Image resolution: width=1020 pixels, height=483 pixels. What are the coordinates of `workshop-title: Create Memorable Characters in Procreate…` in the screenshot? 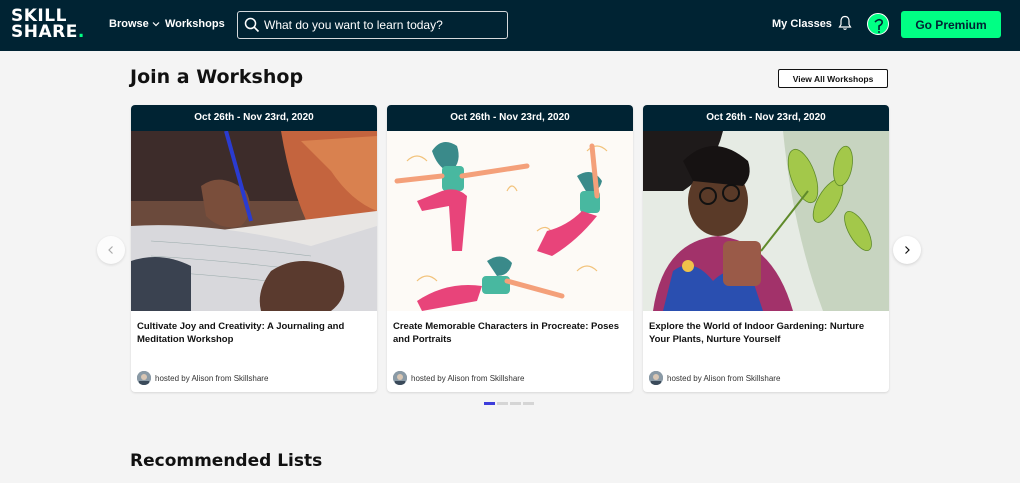 It's located at (510, 341).